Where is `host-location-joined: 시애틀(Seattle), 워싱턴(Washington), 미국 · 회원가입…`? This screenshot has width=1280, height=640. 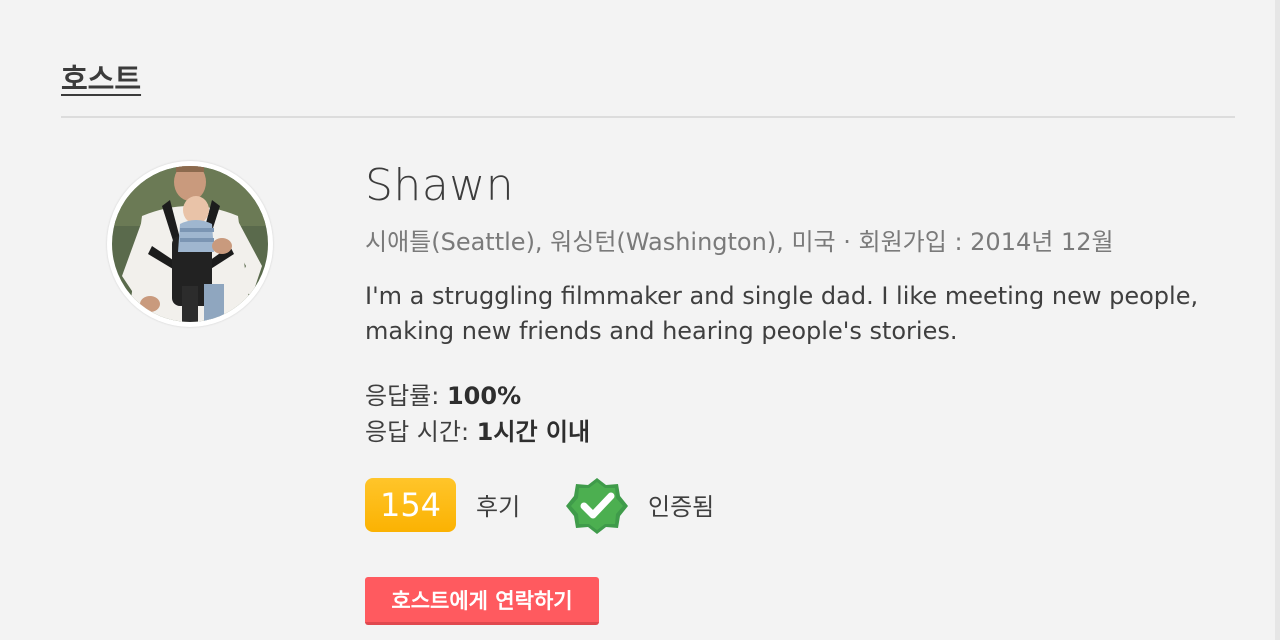 host-location-joined: 시애틀(Seattle), 워싱턴(Washington), 미국 · 회원가입… is located at coordinates (739, 242).